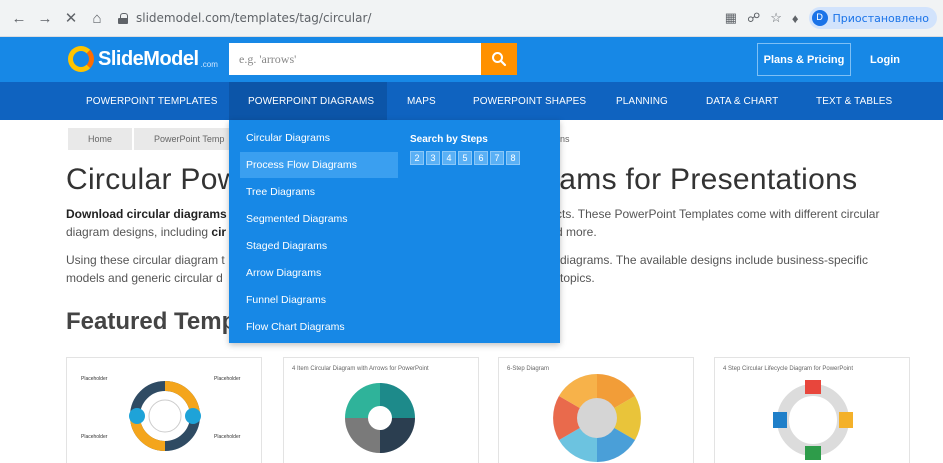 The height and width of the screenshot is (463, 943). Describe the element at coordinates (449, 158) in the screenshot. I see `step-button-4: 4` at that location.